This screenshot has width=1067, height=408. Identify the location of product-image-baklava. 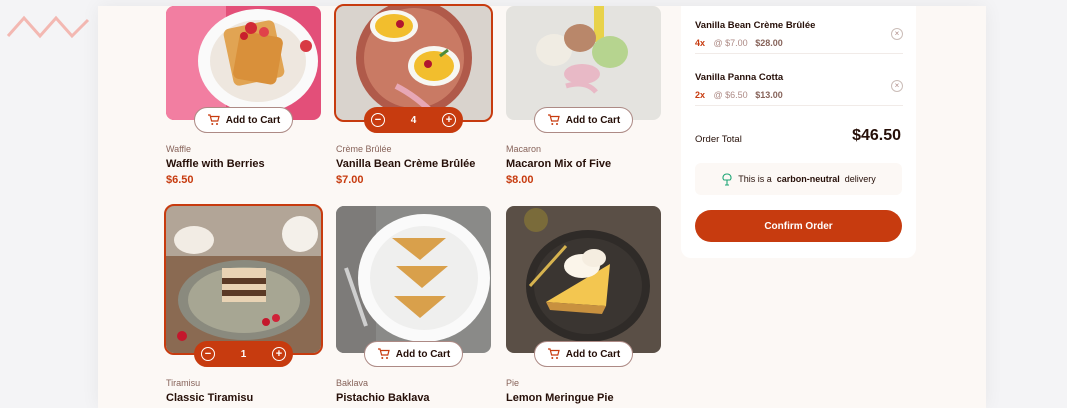
(413, 279).